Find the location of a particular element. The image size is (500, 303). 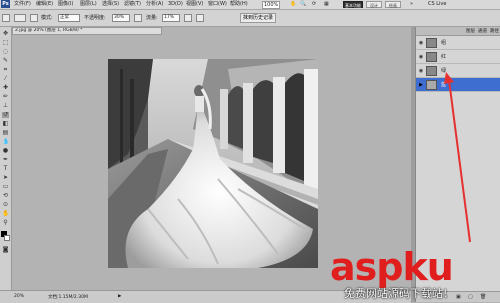

tab-paths: 路径 is located at coordinates (494, 31).